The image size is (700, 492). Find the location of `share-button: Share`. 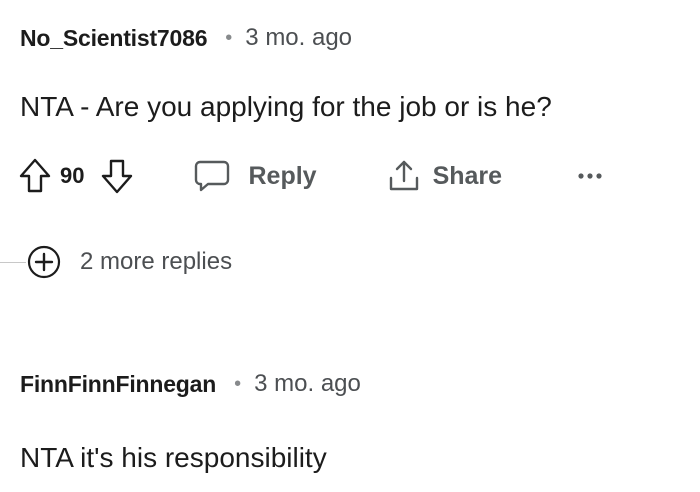

share-button: Share is located at coordinates (444, 176).